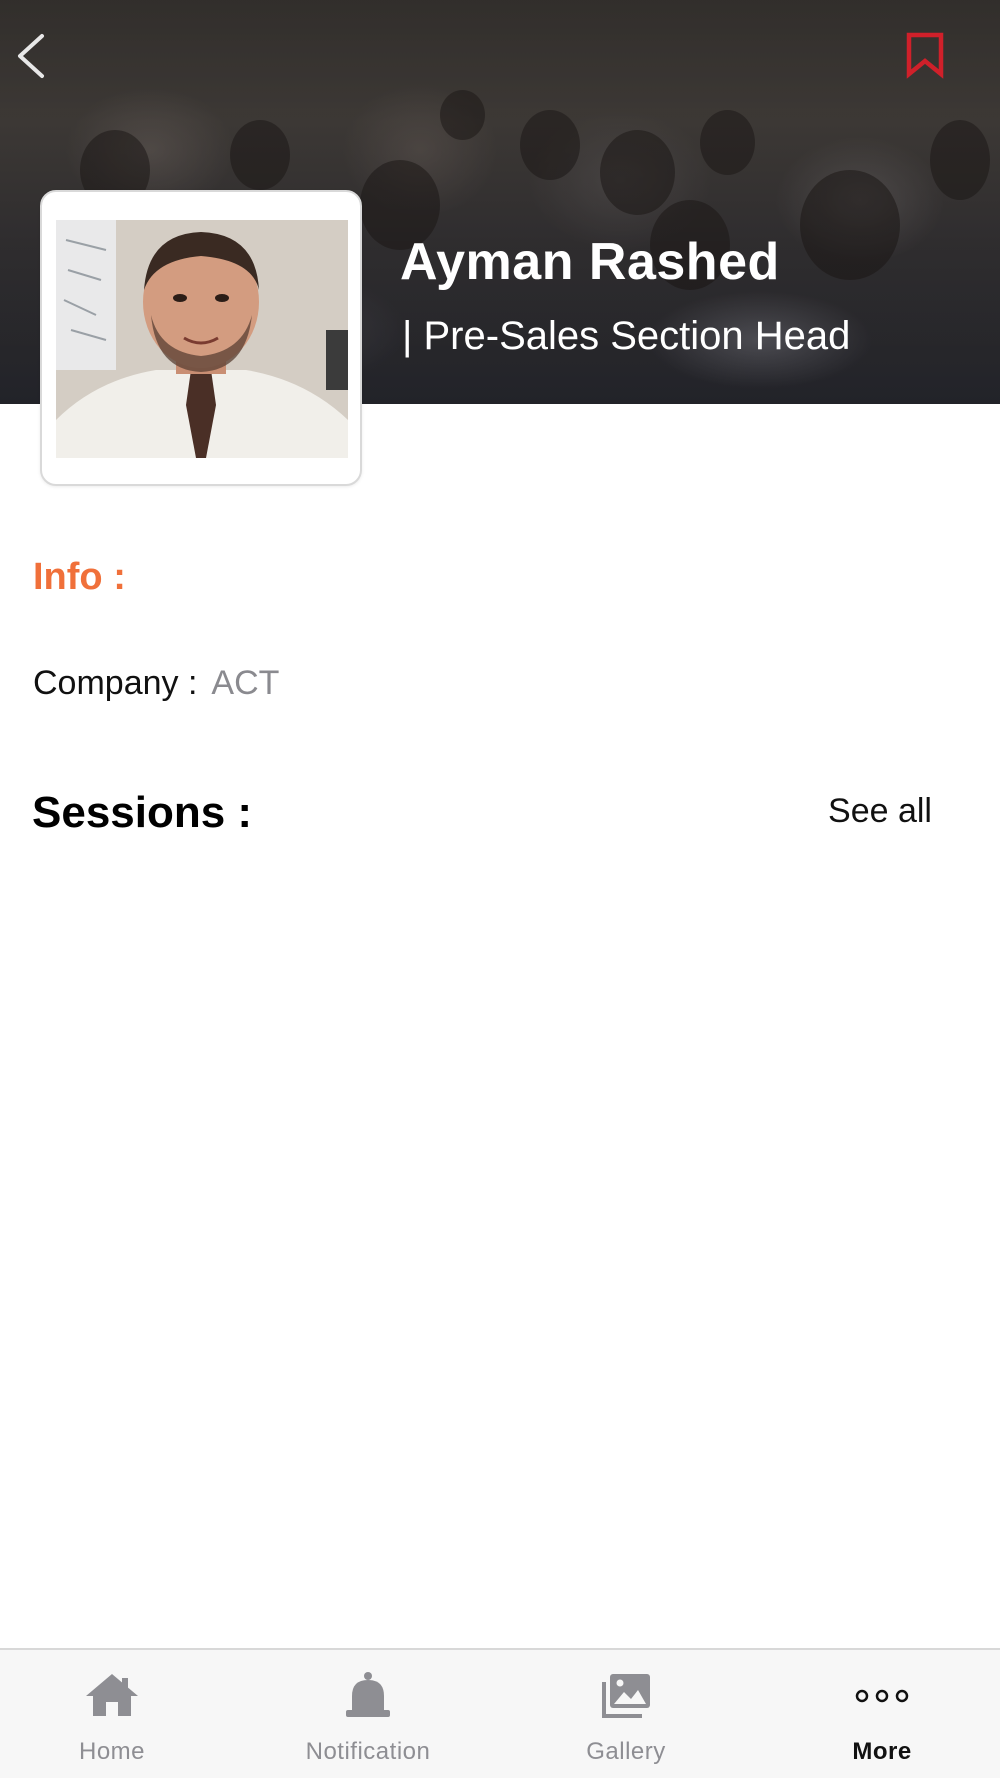  I want to click on speaker-photo, so click(202, 339).